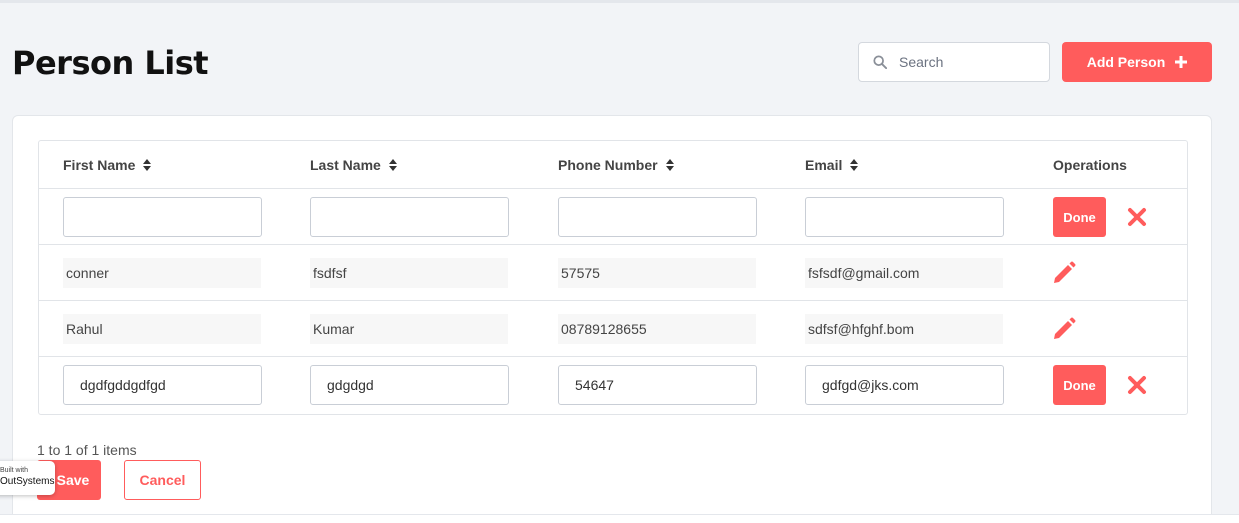 The height and width of the screenshot is (523, 1239). Describe the element at coordinates (107, 165) in the screenshot. I see `column-header-first-name: First Name` at that location.